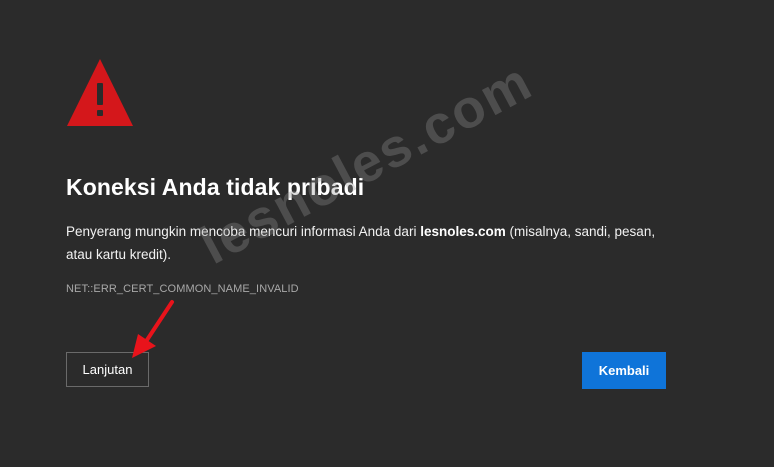  What do you see at coordinates (100, 92) in the screenshot?
I see `warning-triangle-icon` at bounding box center [100, 92].